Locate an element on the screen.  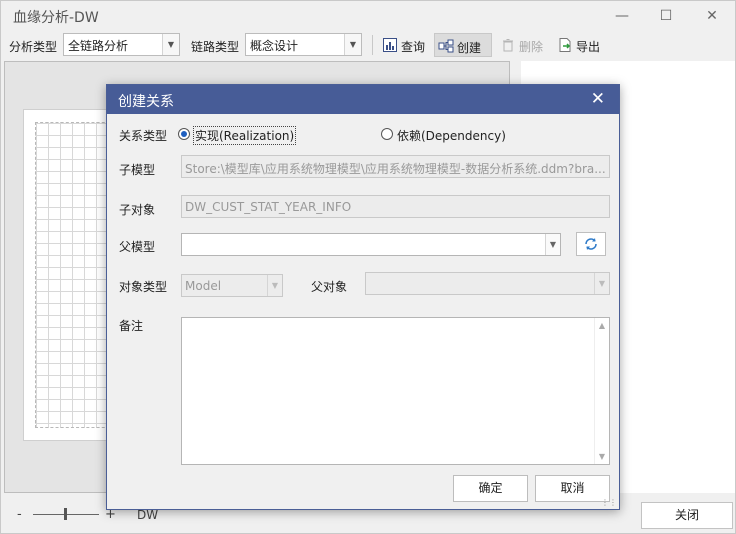
parent-model-label: 父模型 is located at coordinates (137, 247).